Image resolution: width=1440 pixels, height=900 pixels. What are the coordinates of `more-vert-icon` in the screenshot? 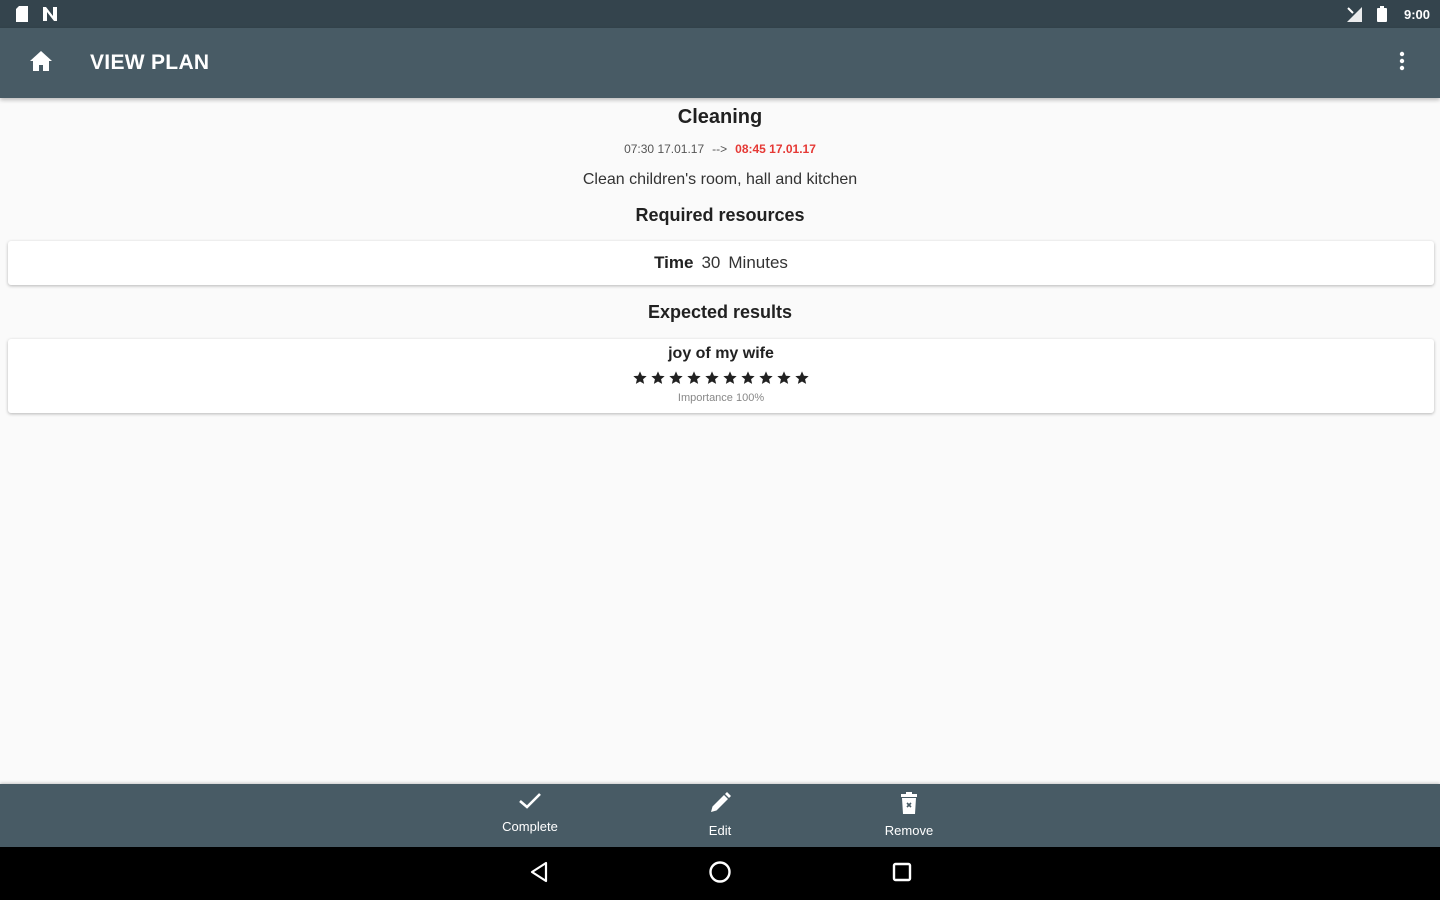 It's located at (1402, 63).